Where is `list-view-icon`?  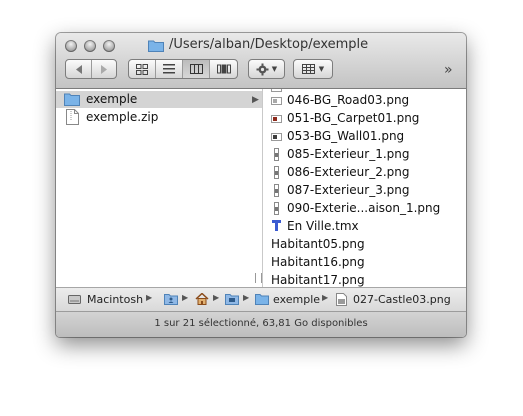 list-view-icon is located at coordinates (169, 69).